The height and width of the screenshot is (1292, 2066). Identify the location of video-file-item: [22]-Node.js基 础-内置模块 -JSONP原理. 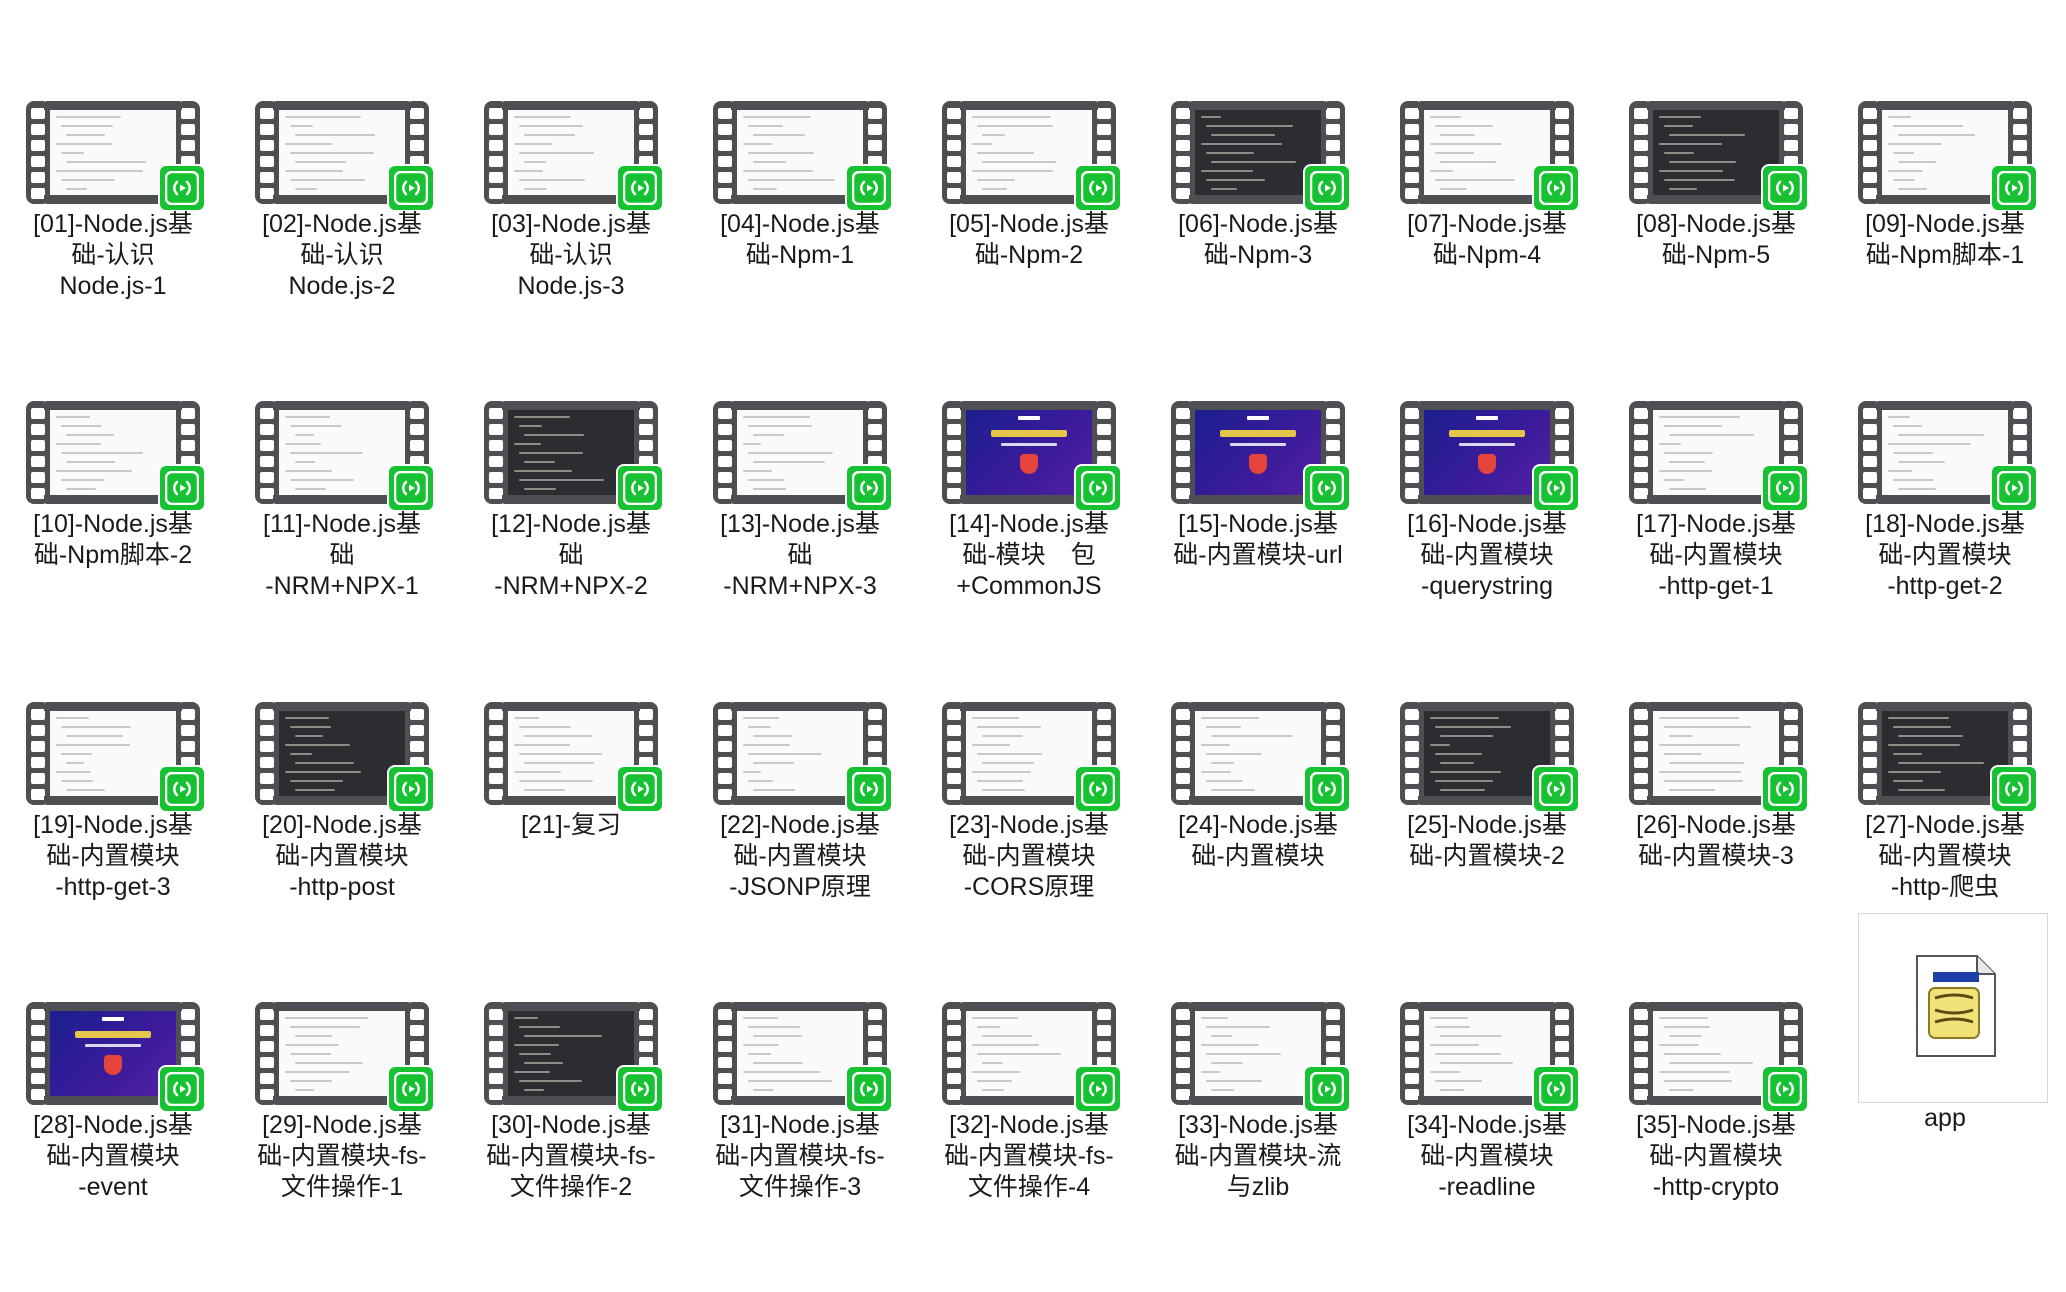
(800, 847).